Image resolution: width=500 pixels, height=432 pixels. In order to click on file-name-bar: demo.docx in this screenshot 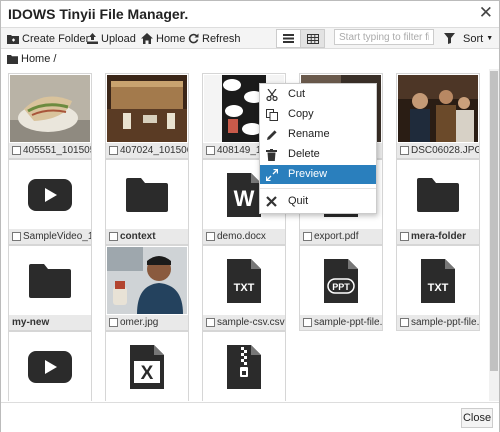, I will do `click(244, 236)`.